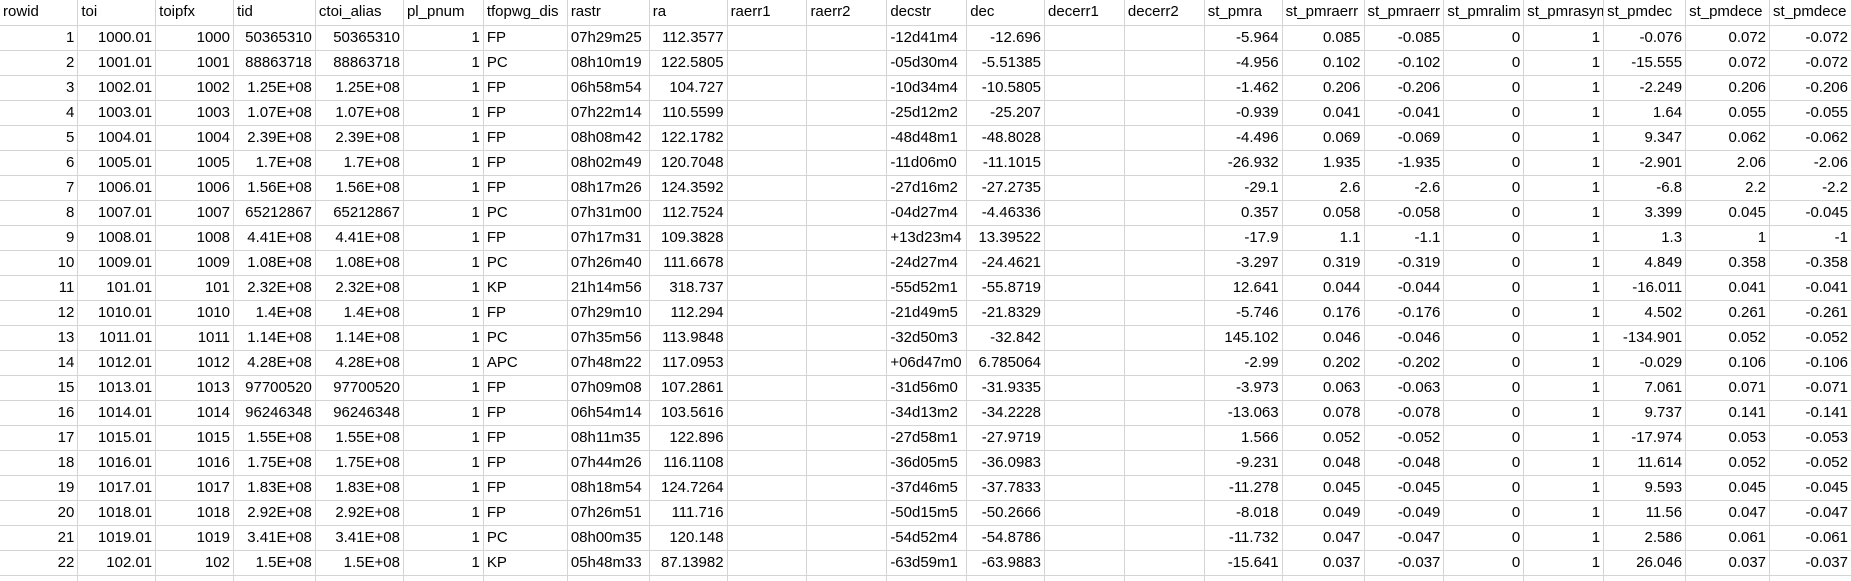 This screenshot has width=1852, height=581. I want to click on cell: 1.55E+08, so click(359, 438).